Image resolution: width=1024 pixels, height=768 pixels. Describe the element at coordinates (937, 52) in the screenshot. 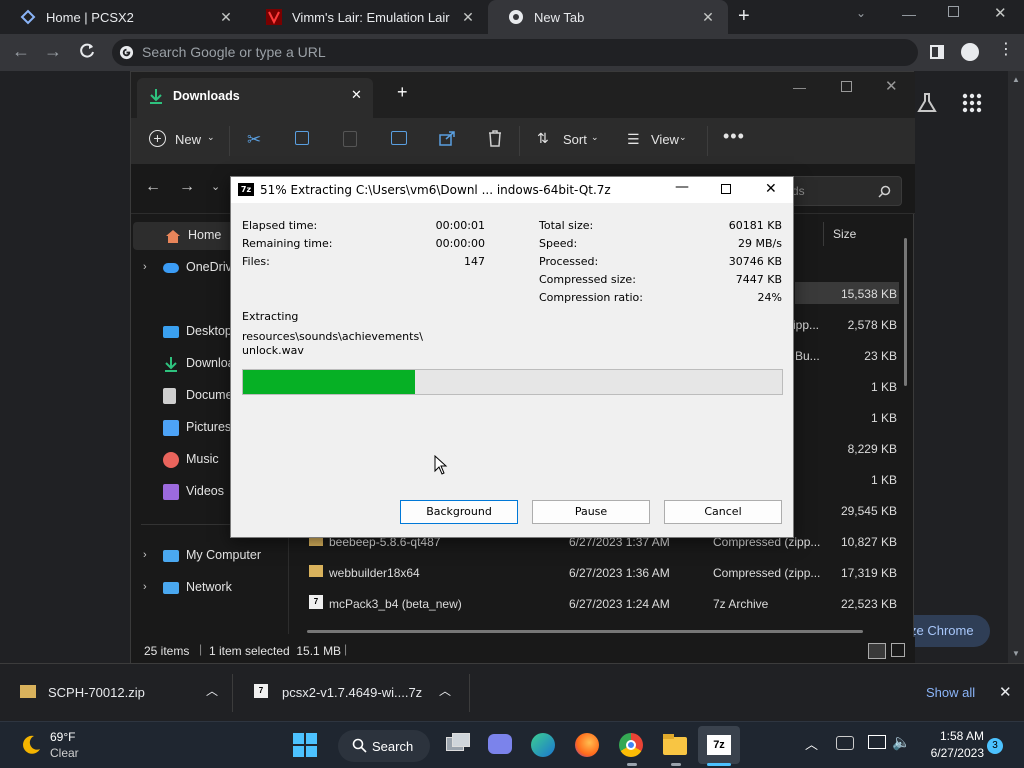

I see `side-panel-icon` at that location.